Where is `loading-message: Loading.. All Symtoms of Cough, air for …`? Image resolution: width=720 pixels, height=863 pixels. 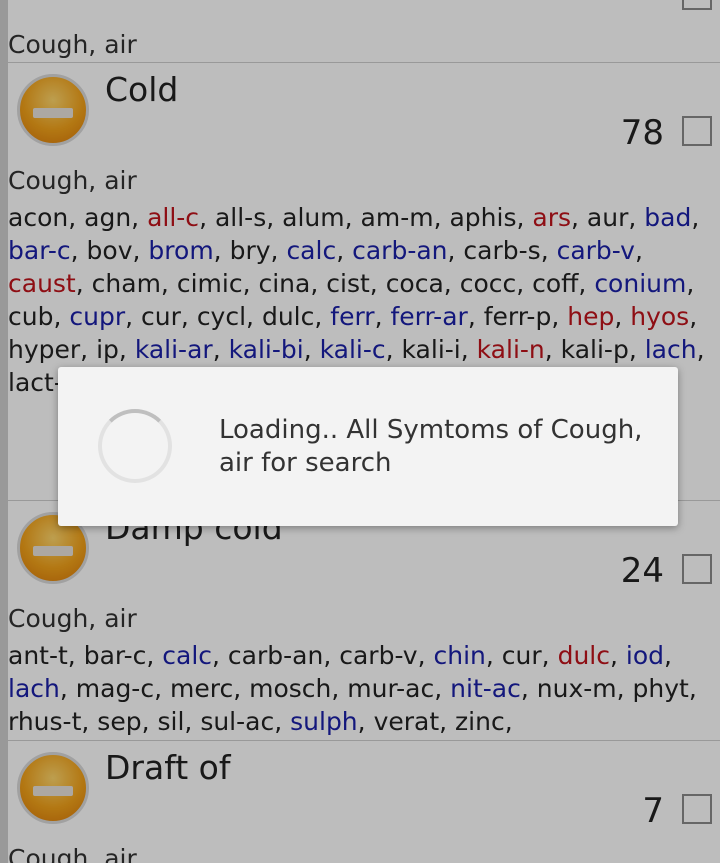 loading-message: Loading.. All Symtoms of Cough, air for … is located at coordinates (431, 446).